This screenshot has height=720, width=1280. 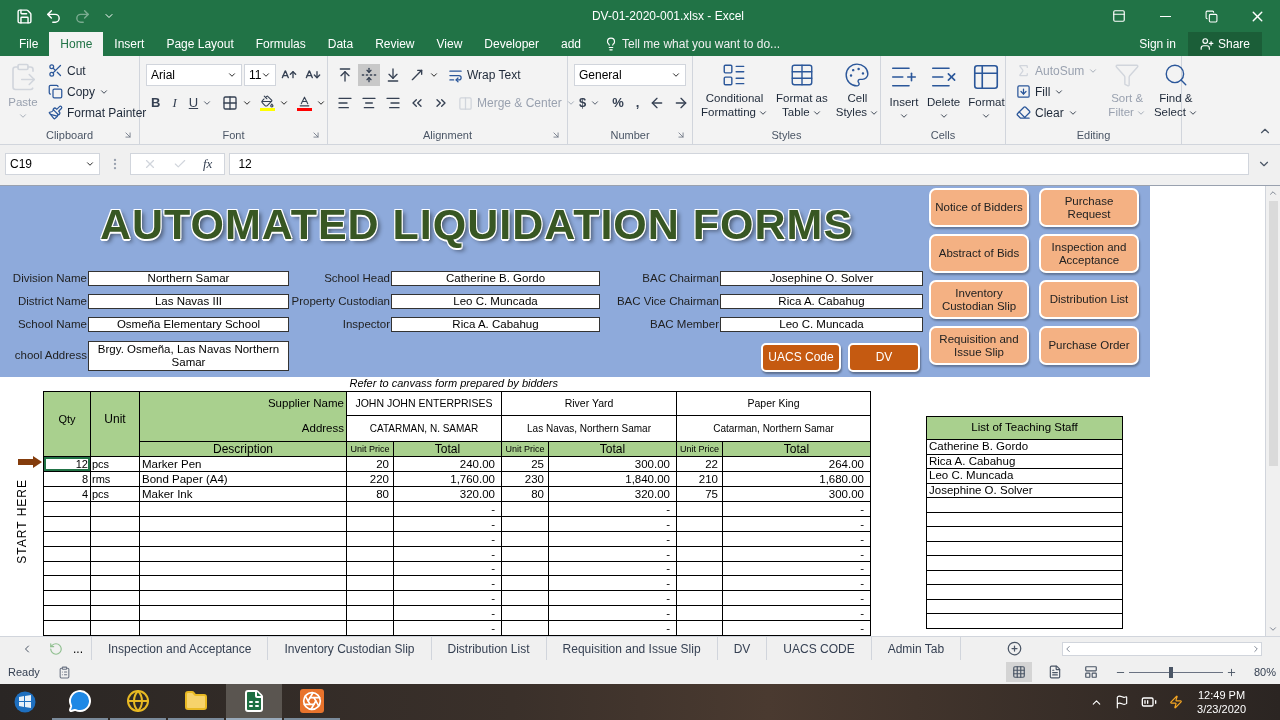 What do you see at coordinates (194, 75) in the screenshot?
I see `font-field: Arial` at bounding box center [194, 75].